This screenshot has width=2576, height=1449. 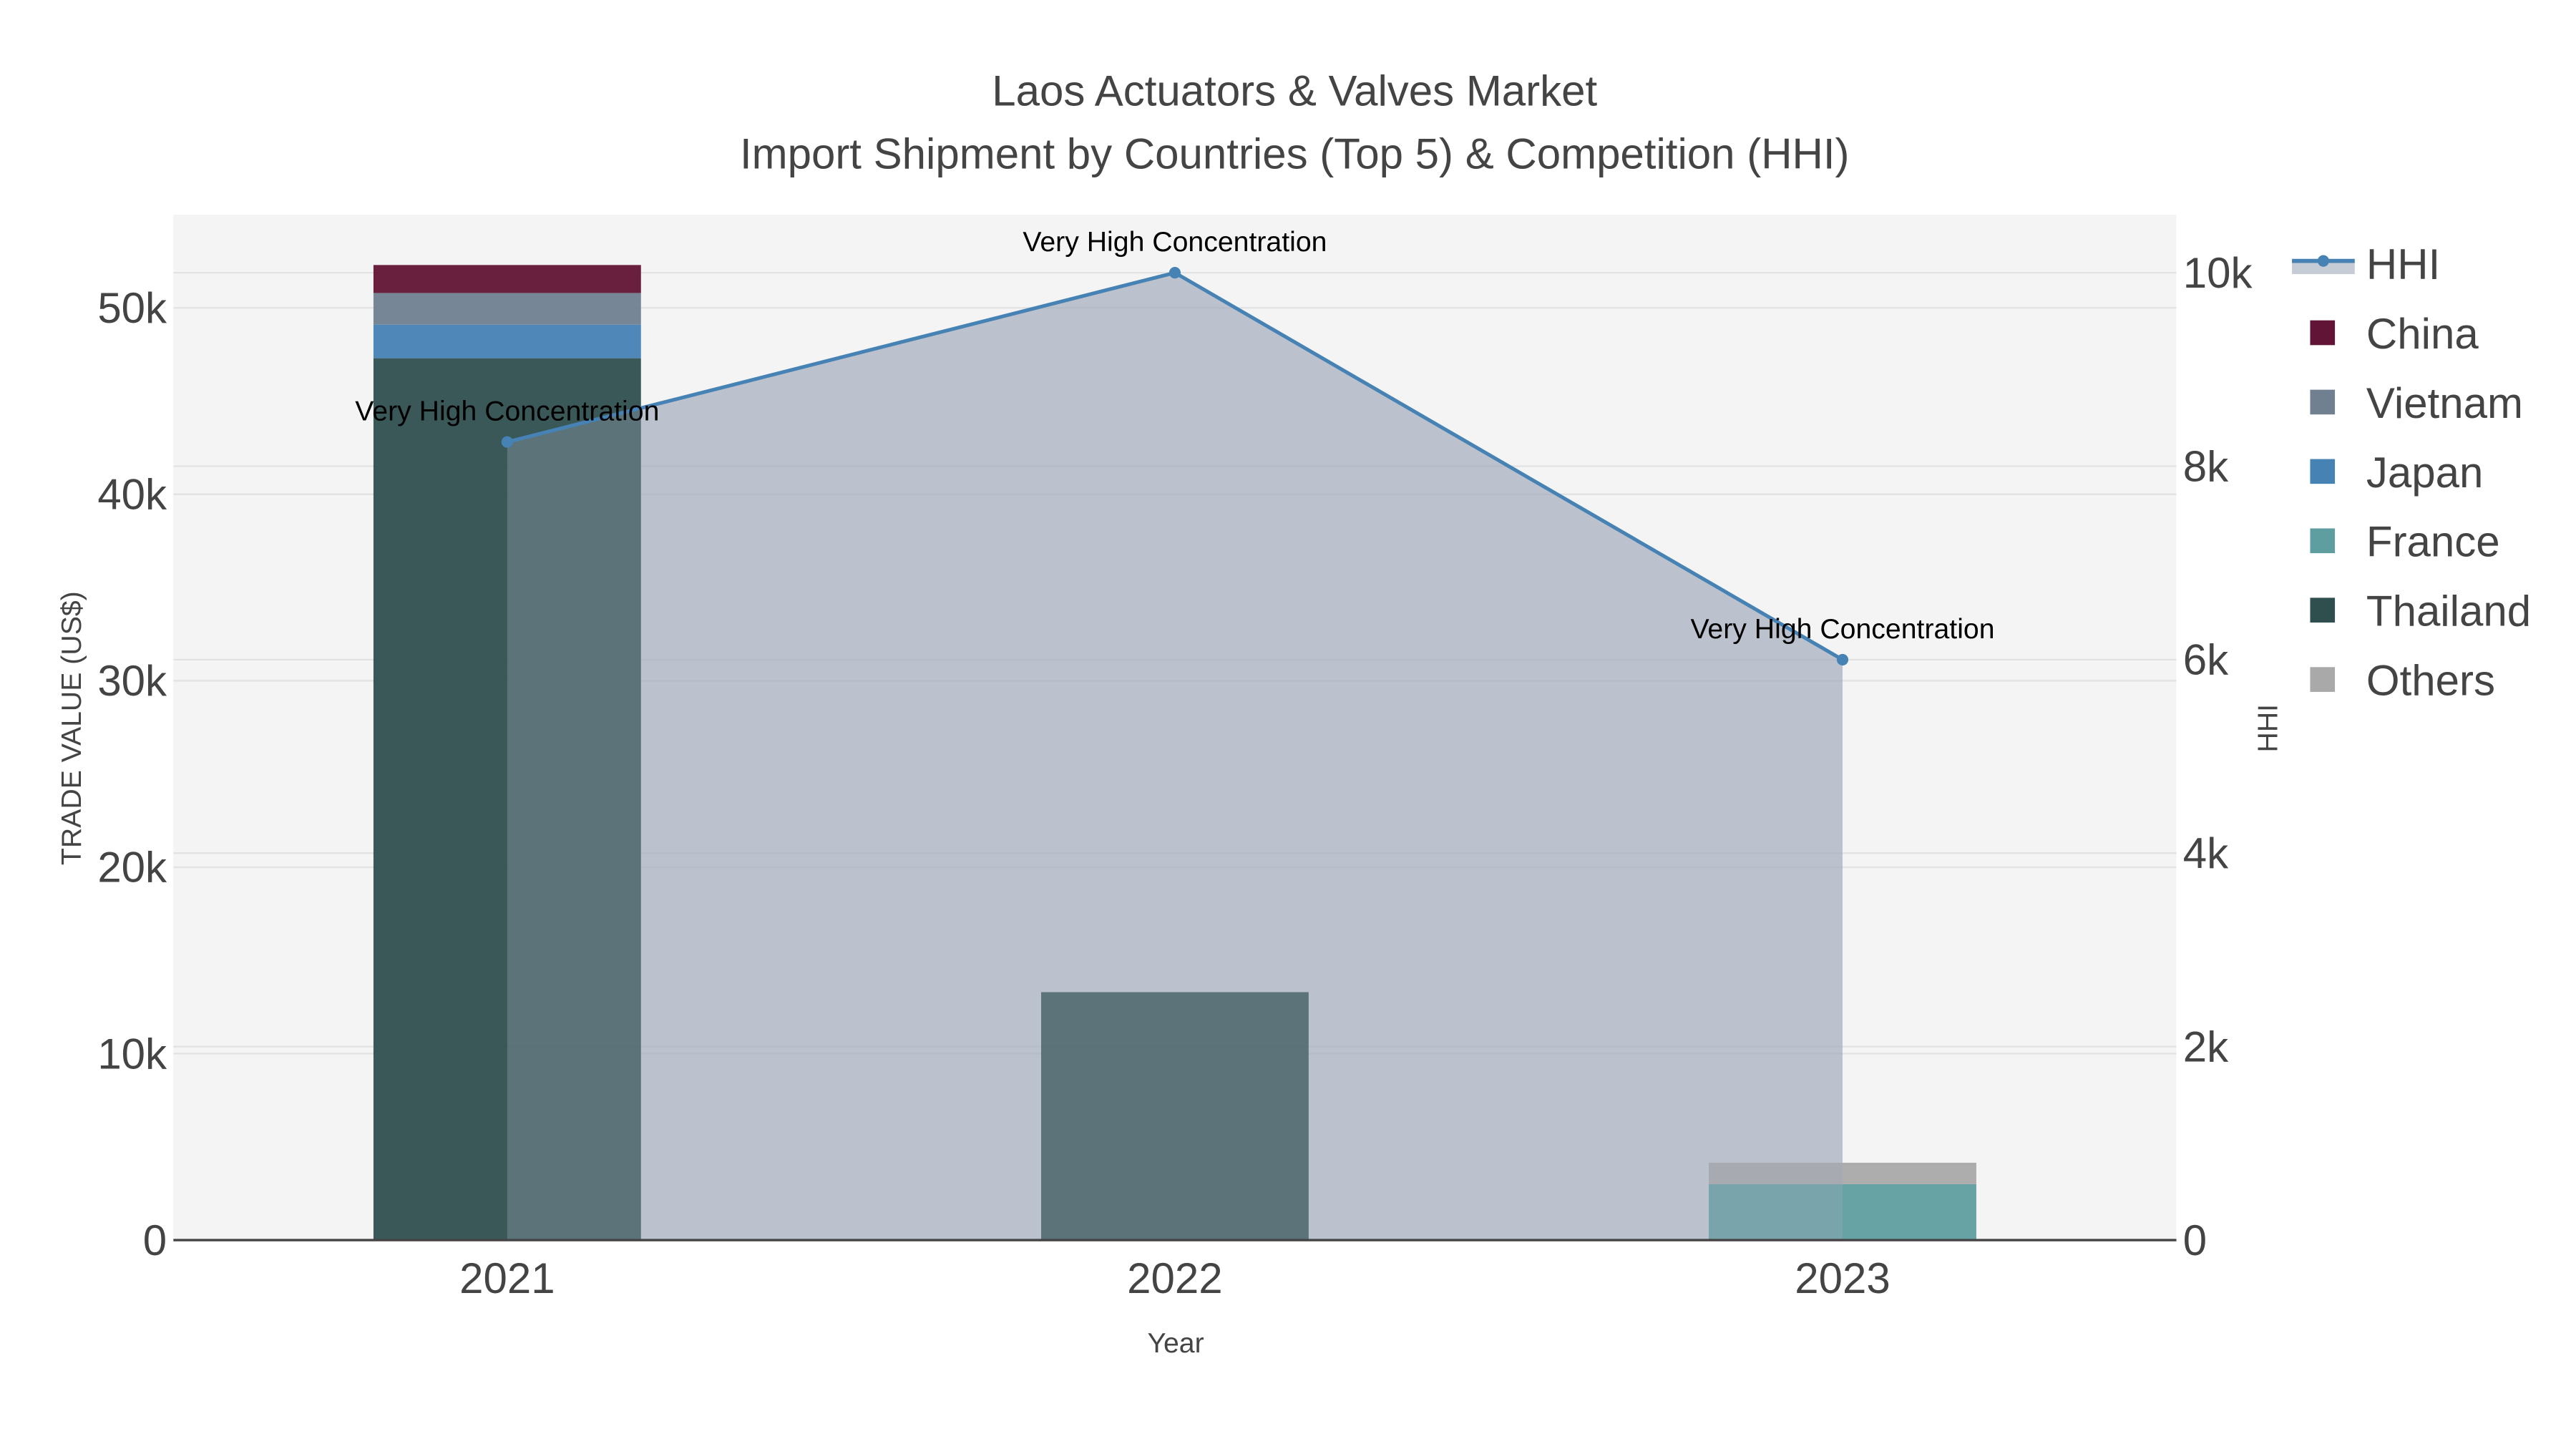 I want to click on legend-label-hhi: HHI, so click(x=2403, y=264).